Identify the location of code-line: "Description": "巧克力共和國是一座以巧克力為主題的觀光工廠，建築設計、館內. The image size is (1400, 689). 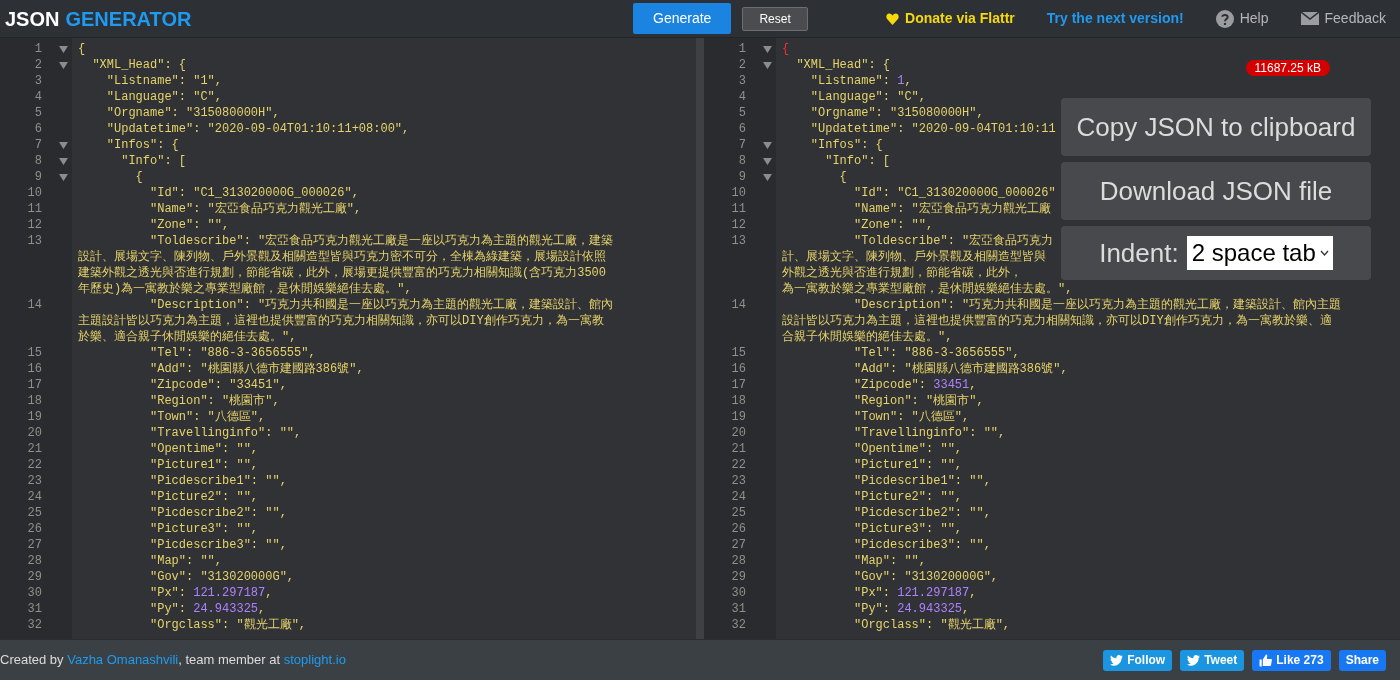
(381, 305).